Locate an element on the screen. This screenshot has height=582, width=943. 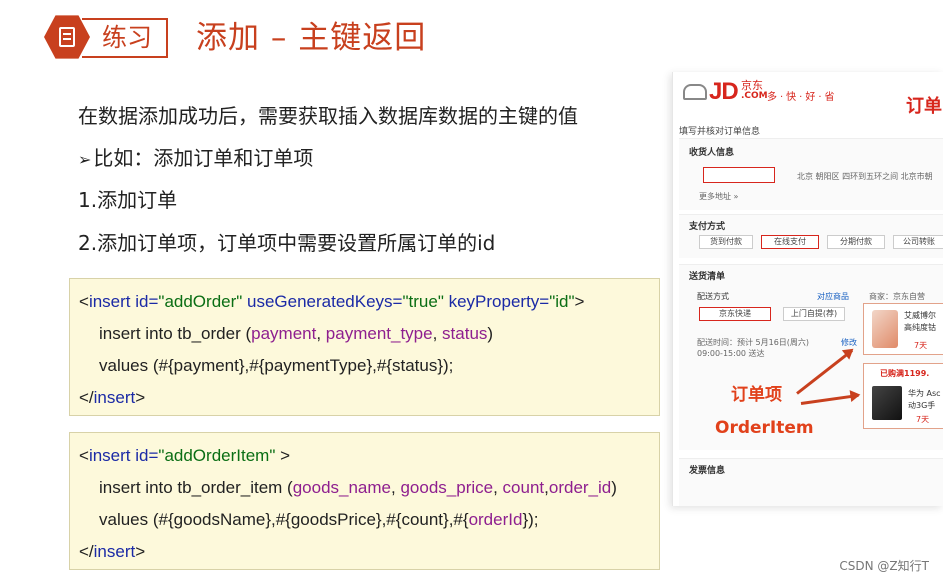
exercise-label: 练习 is located at coordinates (125, 38).